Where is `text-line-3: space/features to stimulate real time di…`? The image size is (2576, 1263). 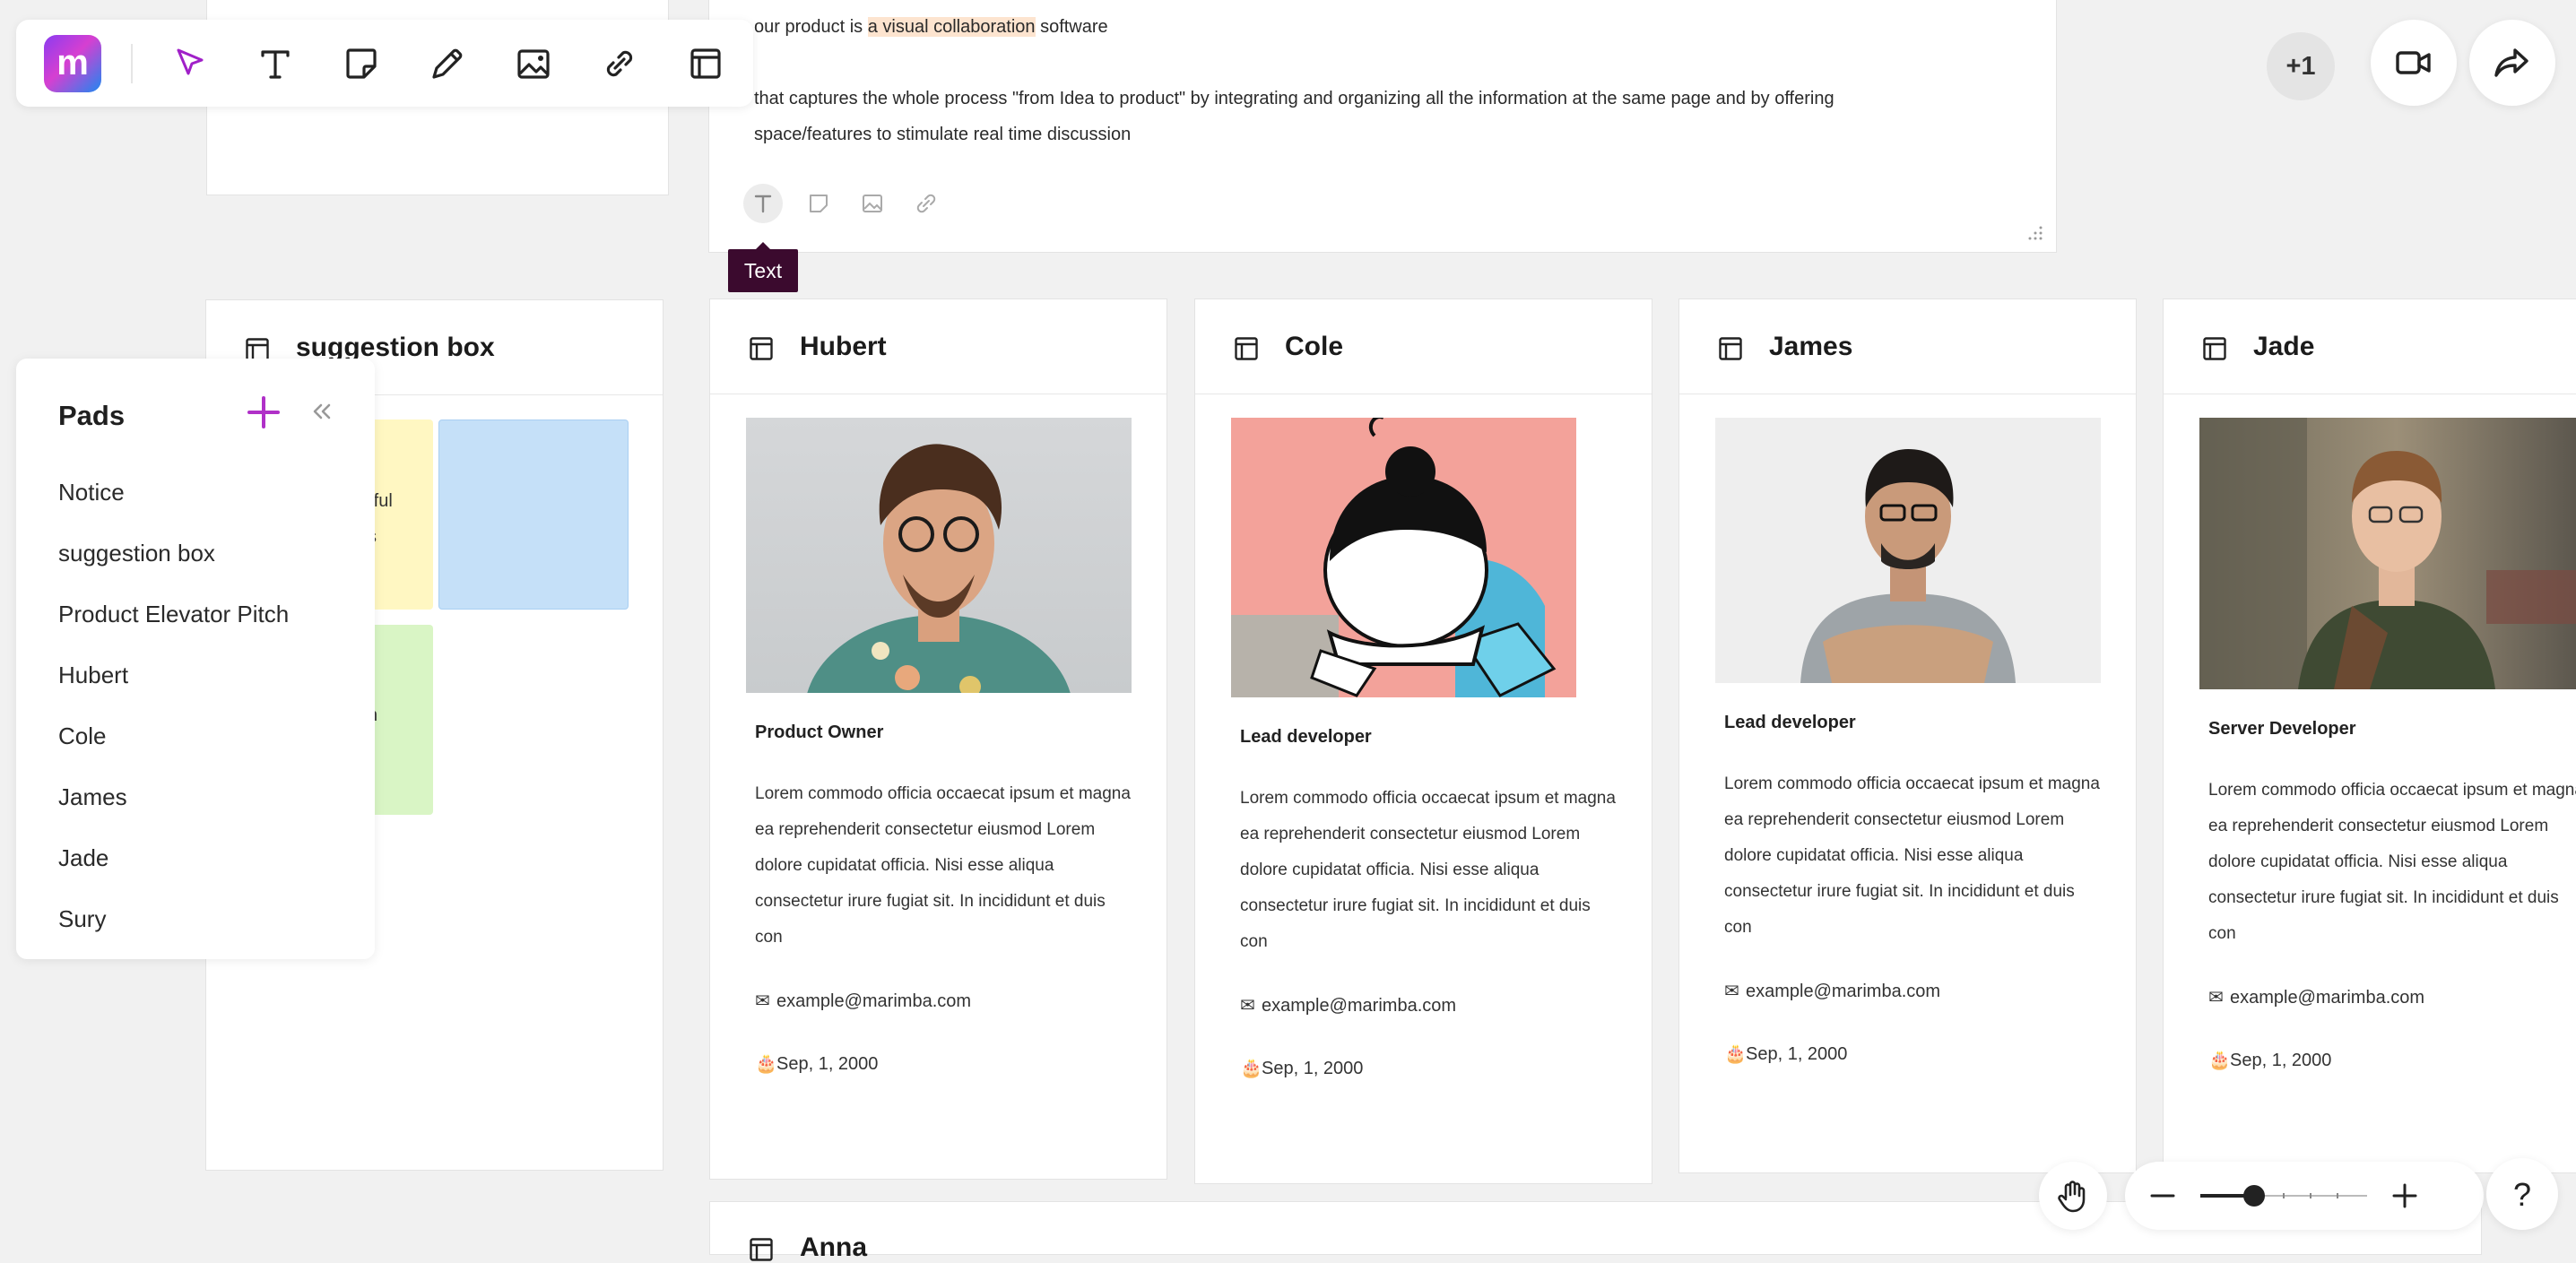
text-line-3: space/features to stimulate real time di… is located at coordinates (942, 135).